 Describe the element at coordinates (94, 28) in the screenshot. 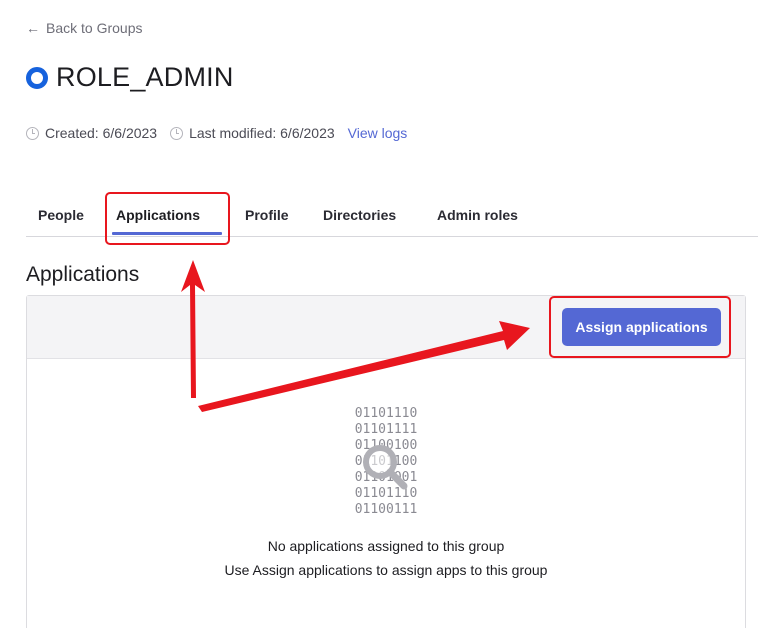

I see `back-link-label: Back to Groups` at that location.